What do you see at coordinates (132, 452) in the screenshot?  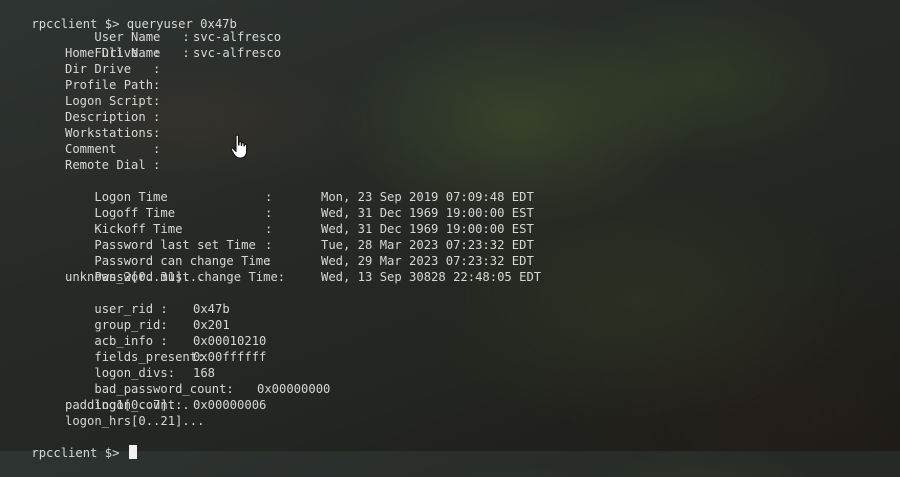 I see `text-cursor` at bounding box center [132, 452].